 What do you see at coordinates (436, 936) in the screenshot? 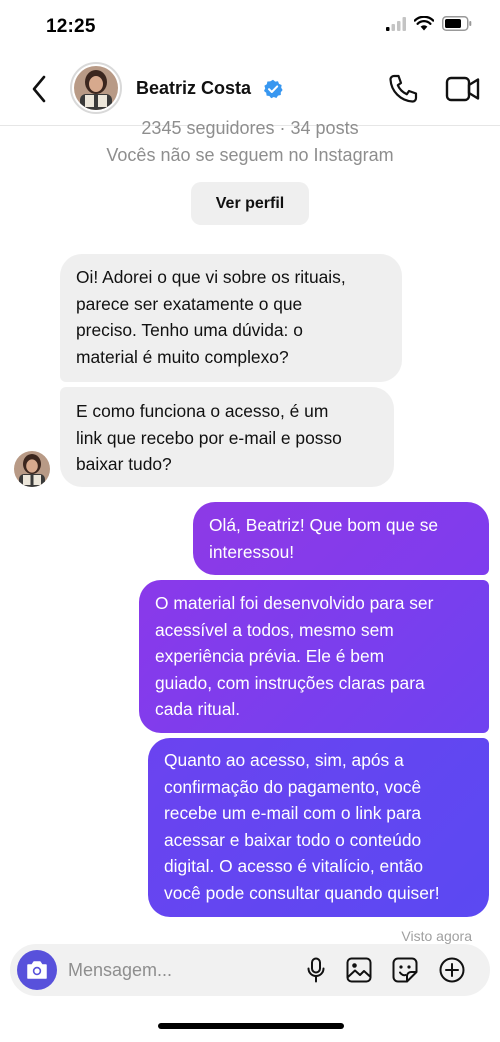
I see `seen-status: Visto agora` at bounding box center [436, 936].